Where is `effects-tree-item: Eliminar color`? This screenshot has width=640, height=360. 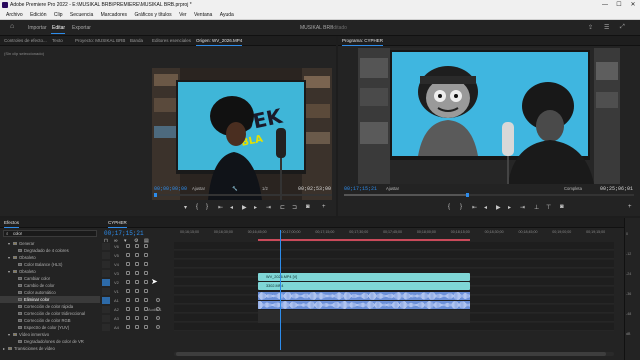
effects-tree-item: Eliminar color is located at coordinates (50, 299).